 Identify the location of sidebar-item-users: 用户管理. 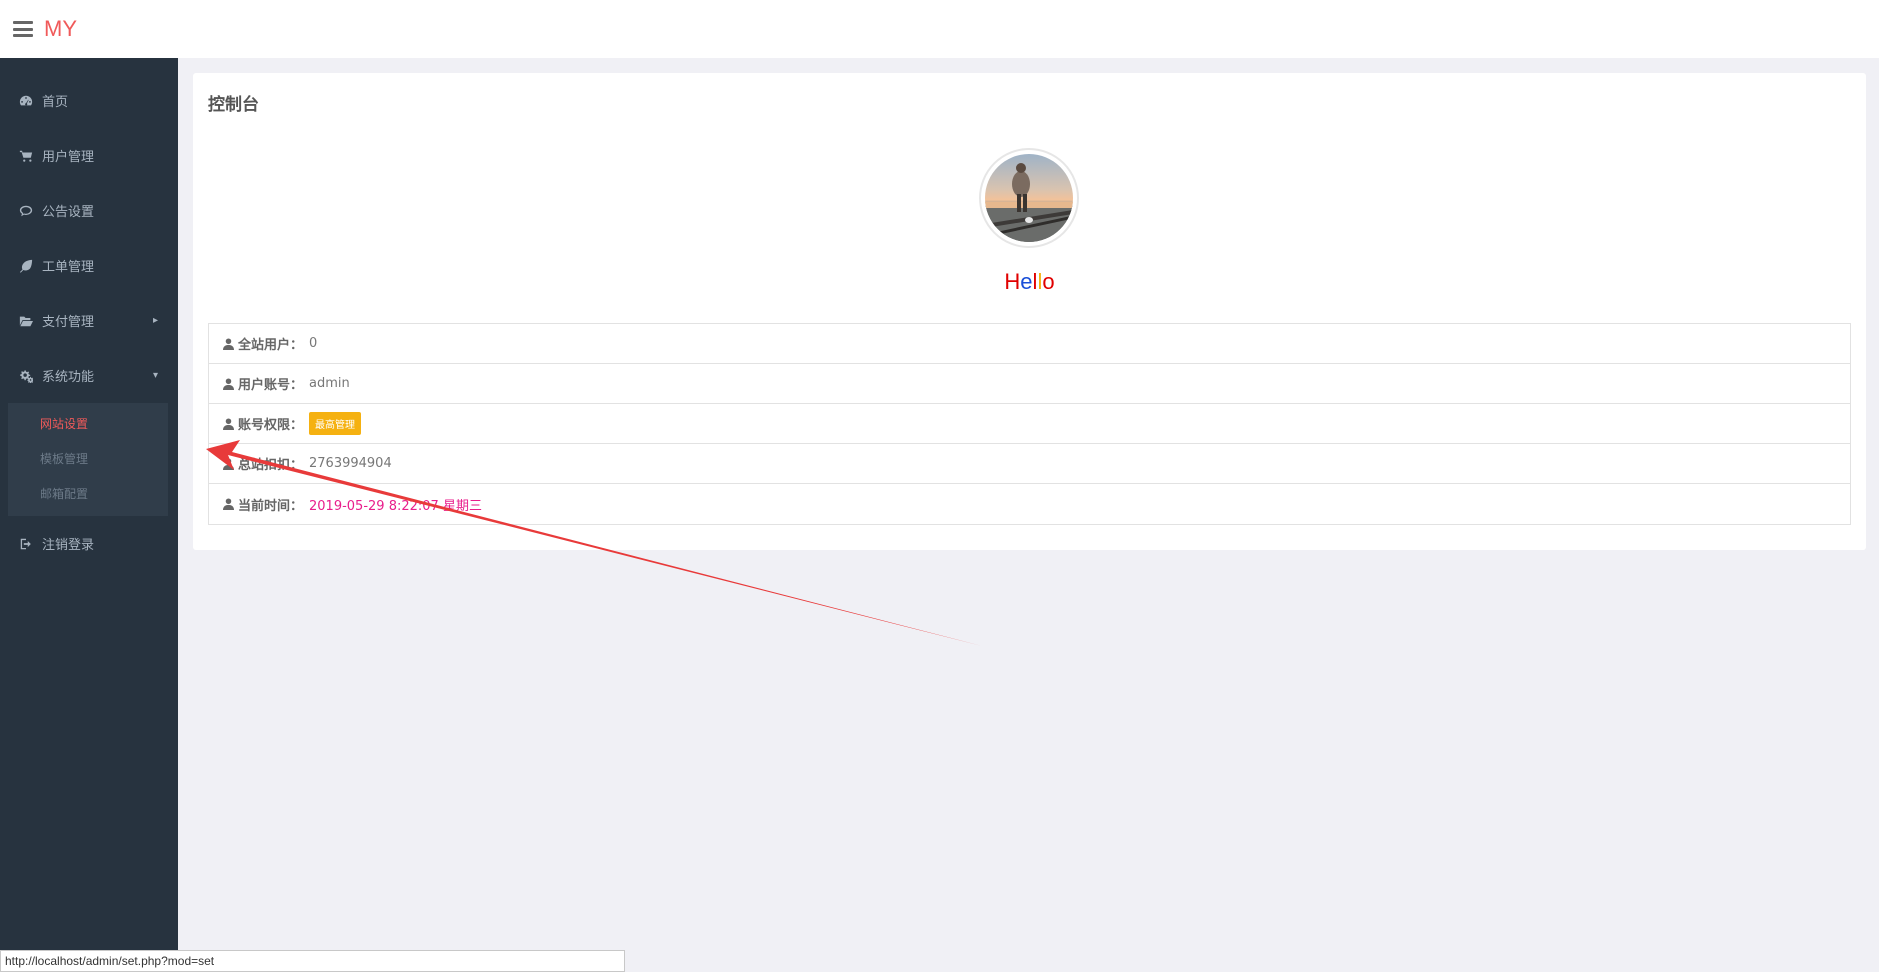
(89, 155).